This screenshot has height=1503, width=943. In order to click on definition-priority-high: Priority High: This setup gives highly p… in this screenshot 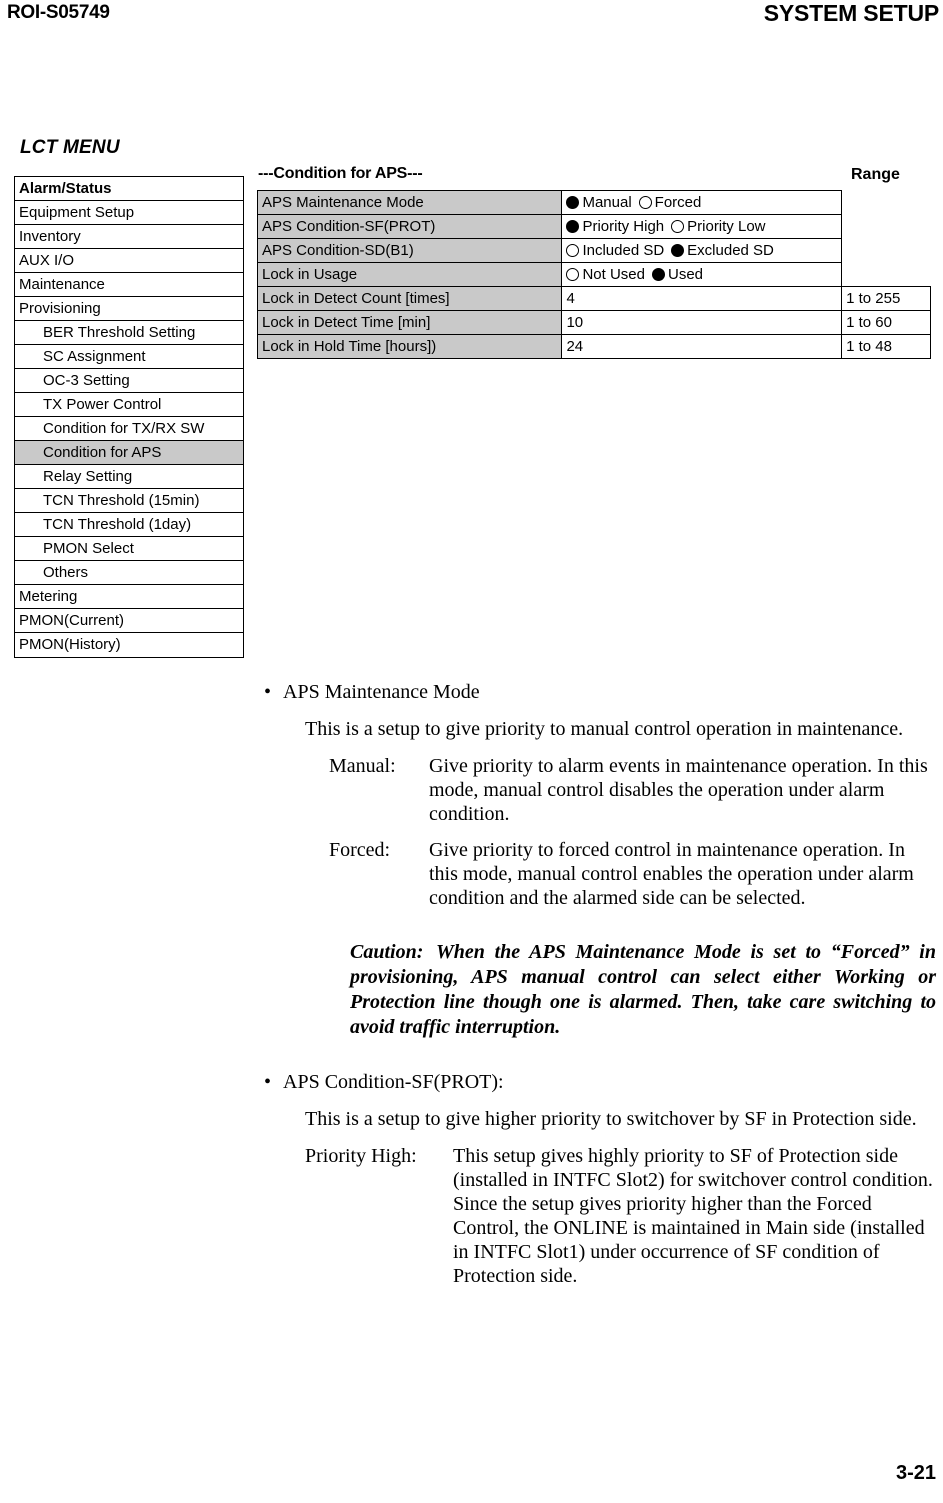, I will do `click(619, 1216)`.